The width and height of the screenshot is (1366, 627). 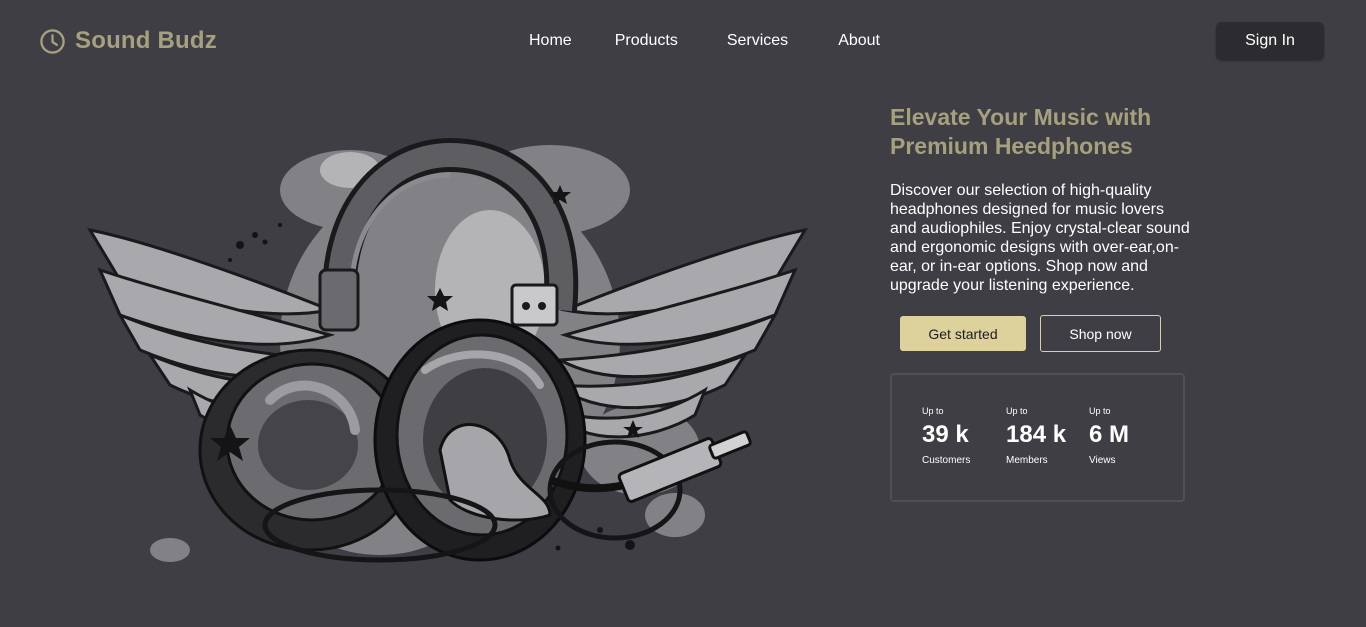 I want to click on stat-members: Up to 184 k Members, so click(x=1036, y=436).